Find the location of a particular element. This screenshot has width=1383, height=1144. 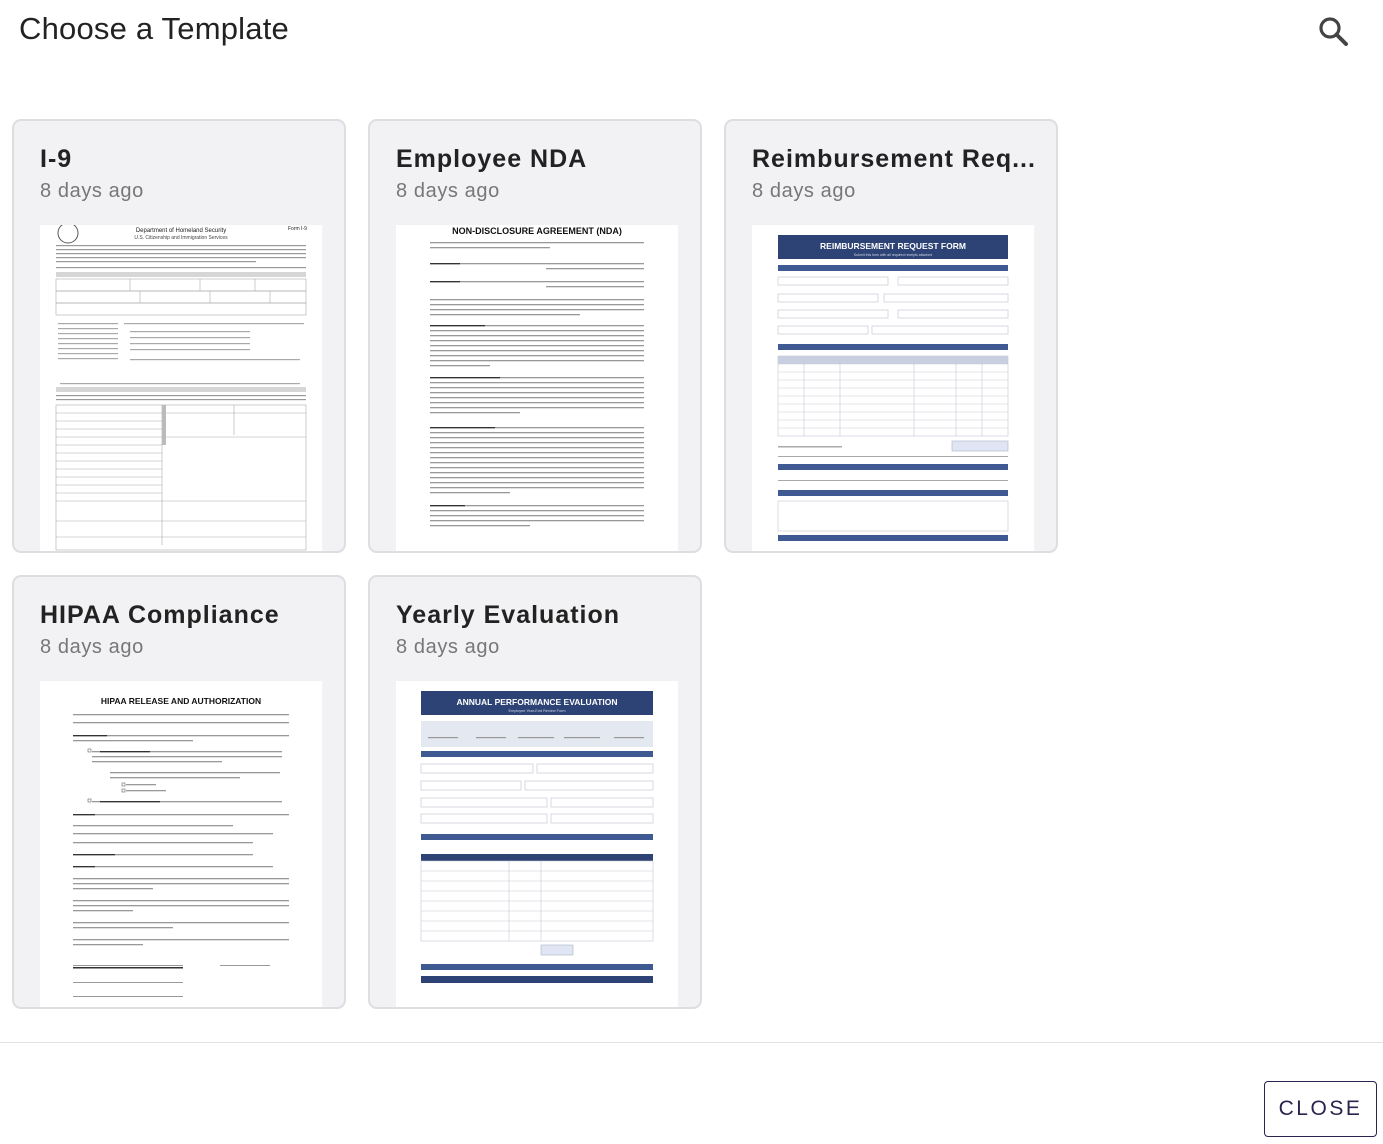

dialog-title: Choose a Template is located at coordinates (154, 28).